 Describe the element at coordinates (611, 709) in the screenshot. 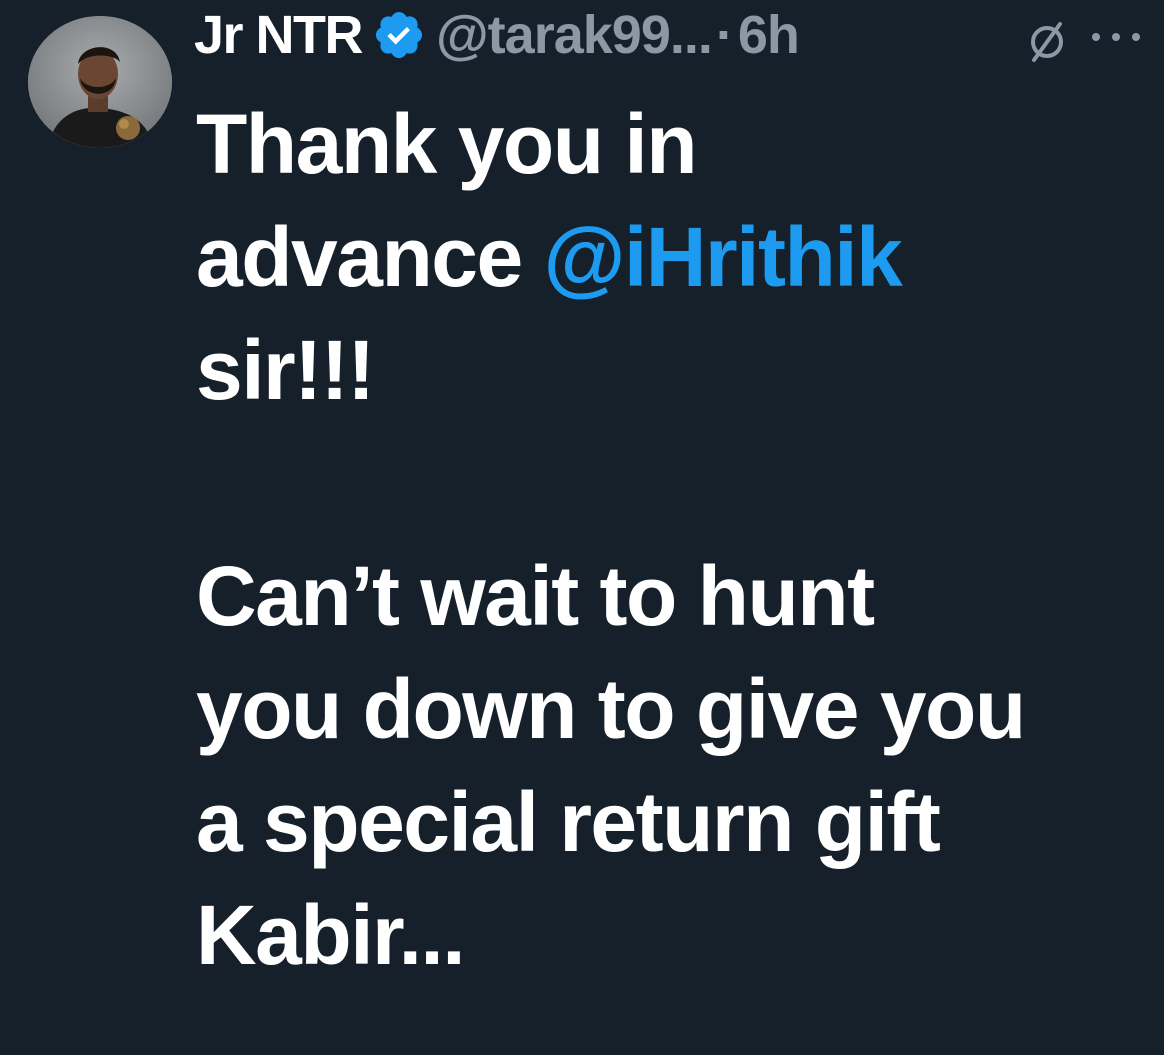

I see `tweet-line: you down to give you` at that location.